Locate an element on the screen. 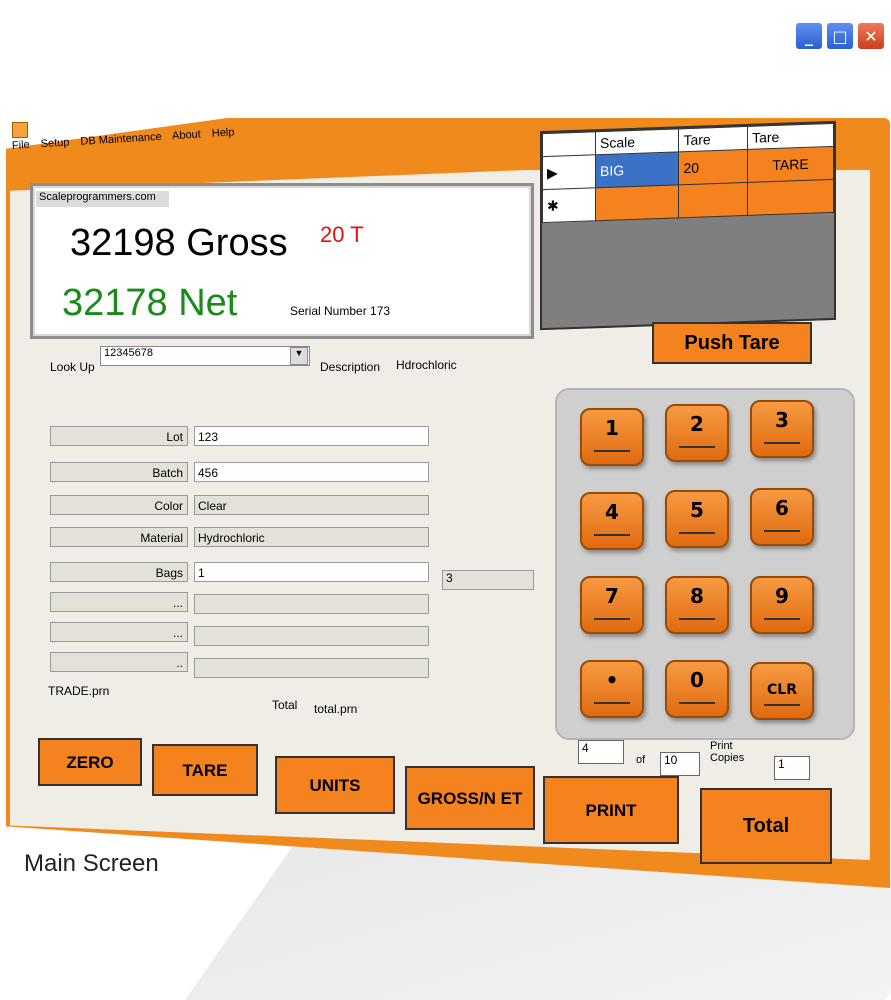  menu-about: About is located at coordinates (186, 135).